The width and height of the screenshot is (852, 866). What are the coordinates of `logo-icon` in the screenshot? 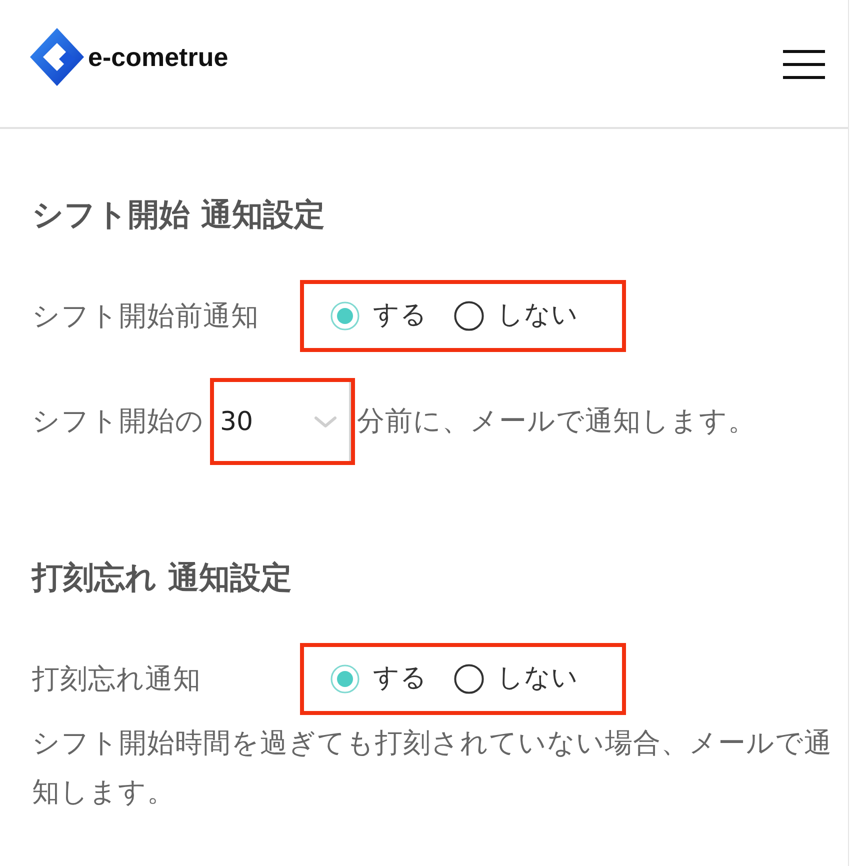 It's located at (57, 57).